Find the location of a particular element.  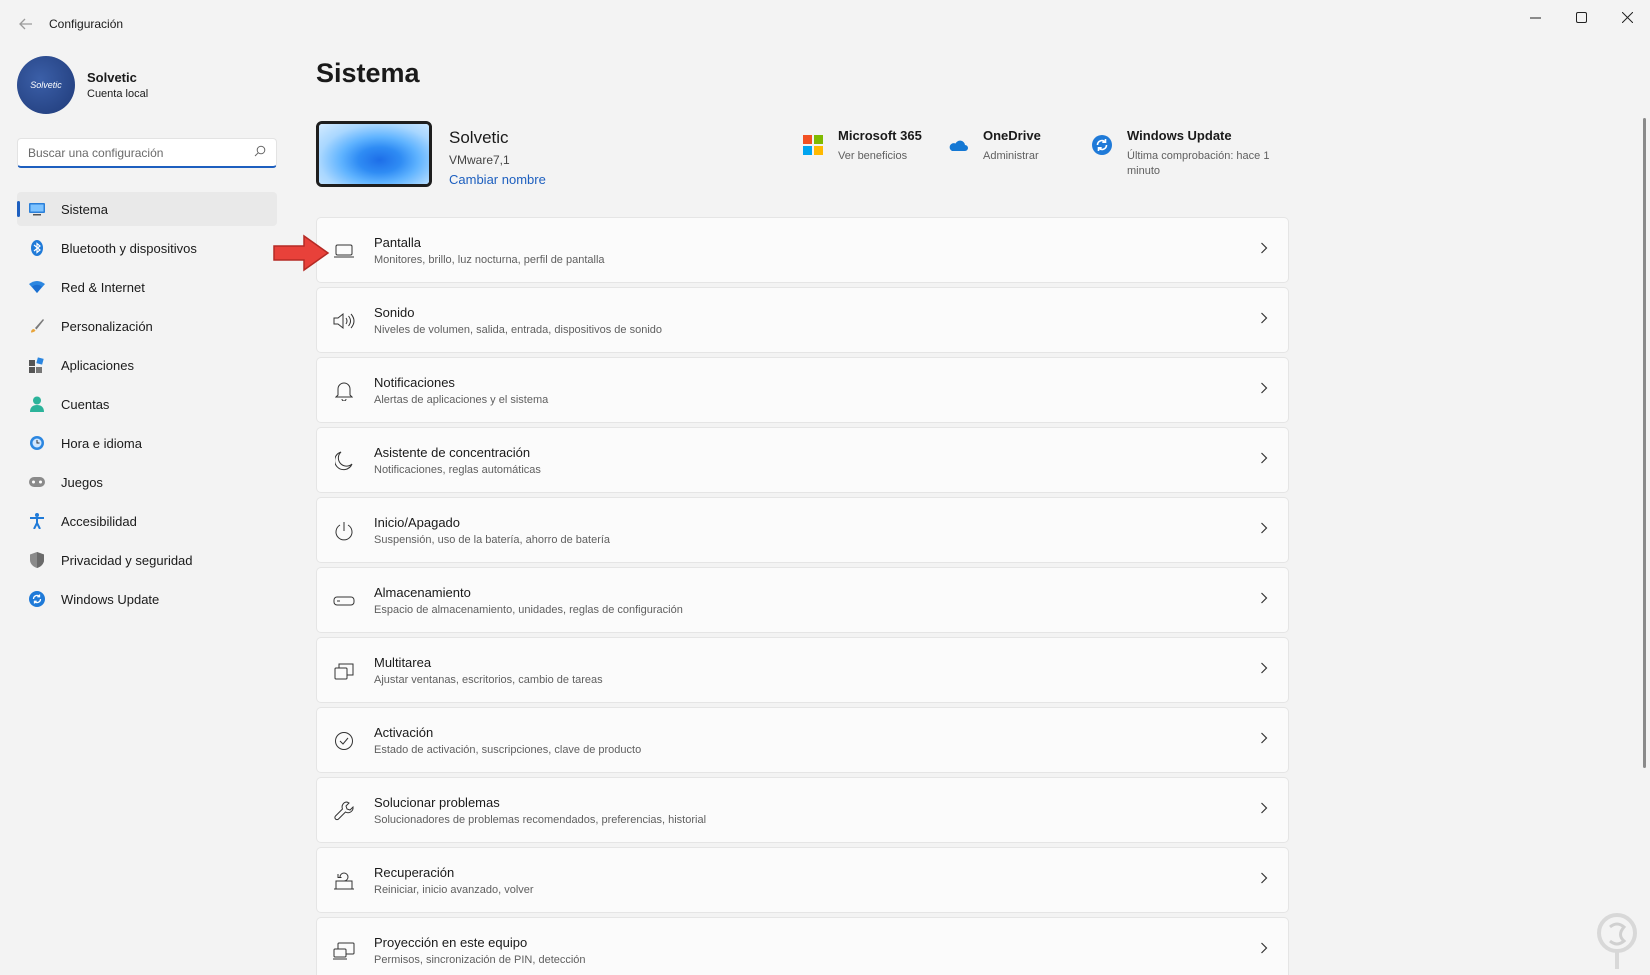

search-box is located at coordinates (147, 153).